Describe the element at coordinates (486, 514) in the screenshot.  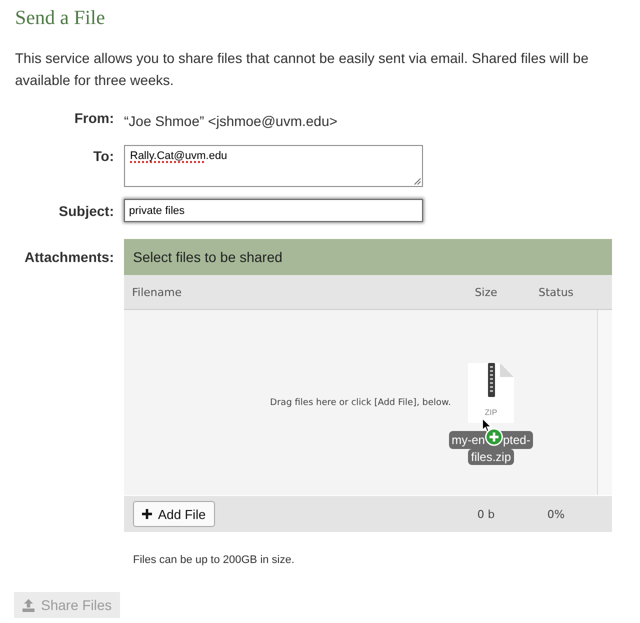
I see `total-size: 0 b` at that location.